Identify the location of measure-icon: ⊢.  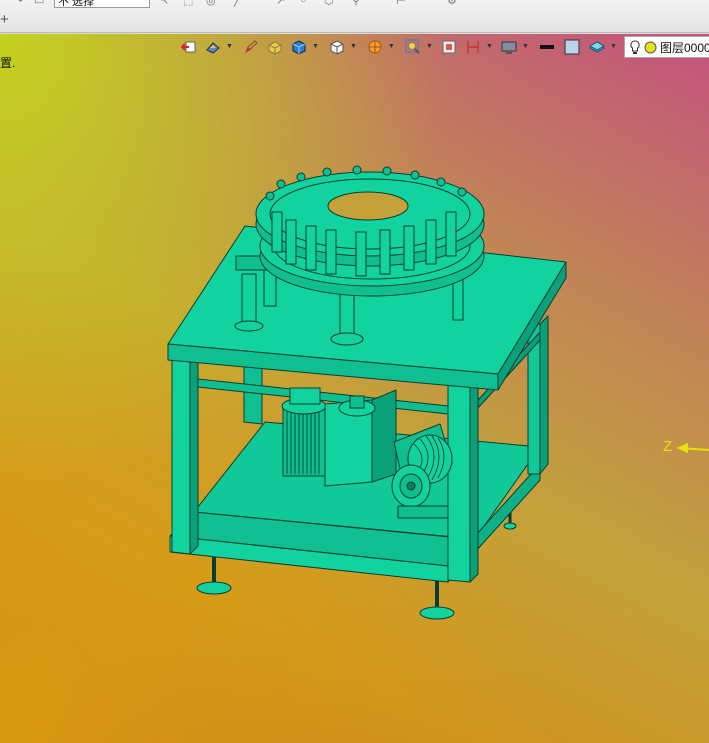
(401, 3).